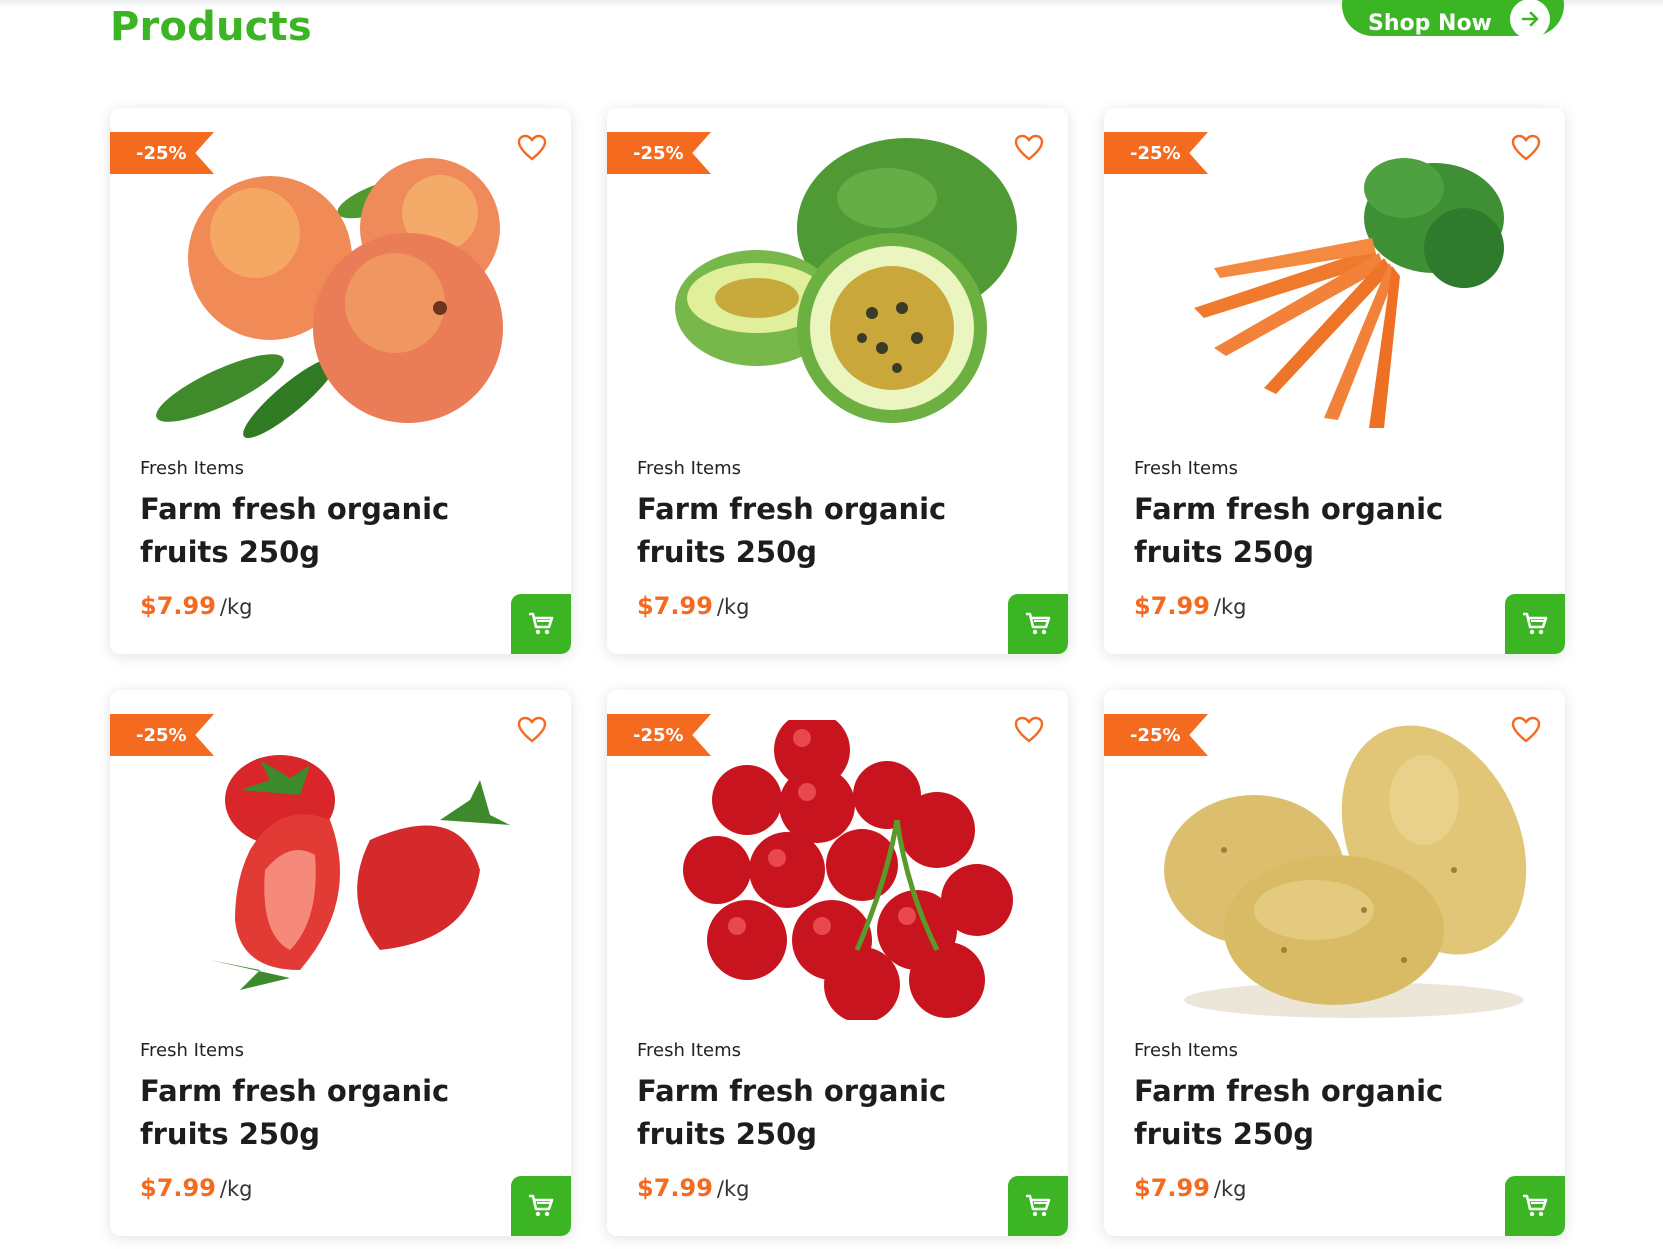  I want to click on section-title: Products, so click(211, 27).